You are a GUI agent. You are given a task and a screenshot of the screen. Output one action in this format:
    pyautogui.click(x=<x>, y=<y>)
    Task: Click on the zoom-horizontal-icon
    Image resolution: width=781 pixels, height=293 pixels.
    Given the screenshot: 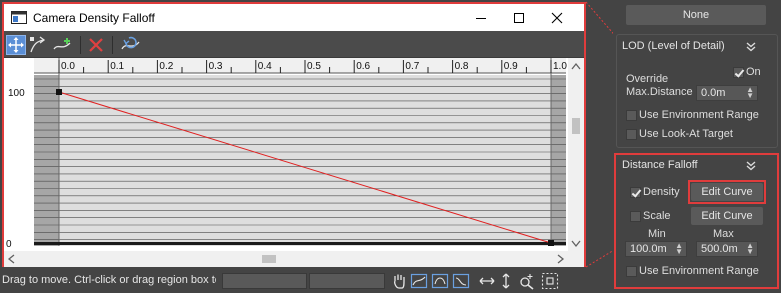 What is the action you would take?
    pyautogui.click(x=440, y=281)
    